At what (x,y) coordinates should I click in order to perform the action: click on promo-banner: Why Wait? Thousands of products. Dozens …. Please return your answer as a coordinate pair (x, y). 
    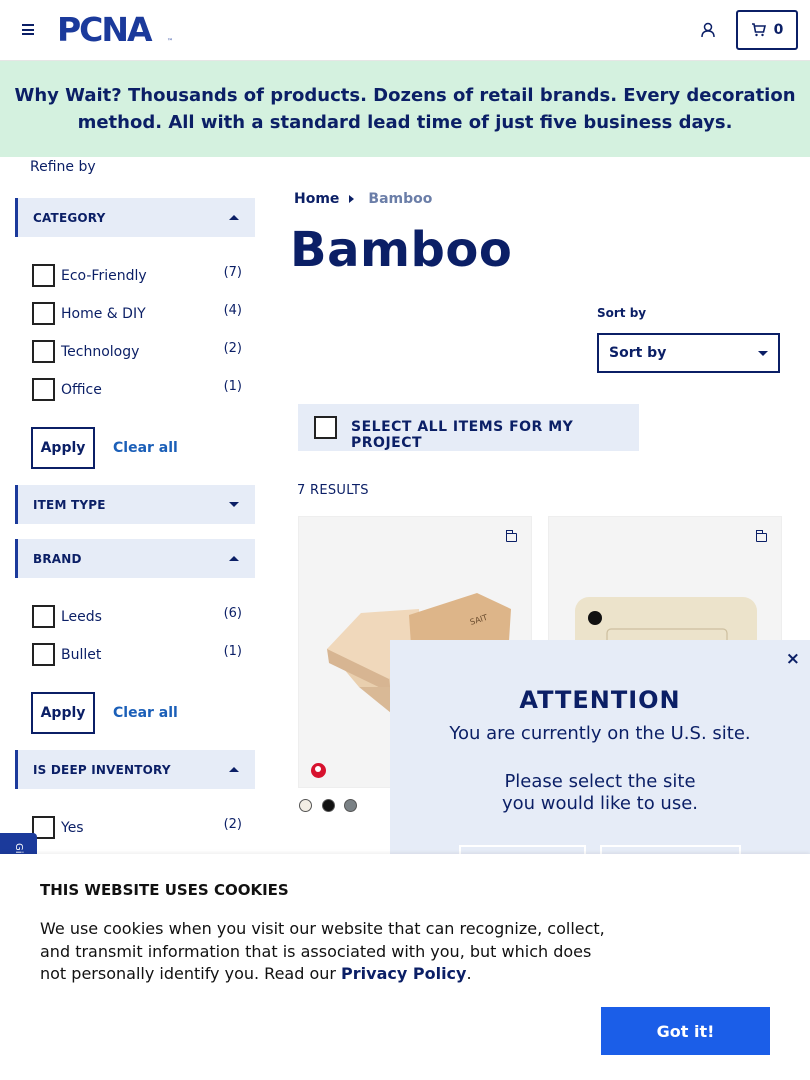
    Looking at the image, I should click on (405, 109).